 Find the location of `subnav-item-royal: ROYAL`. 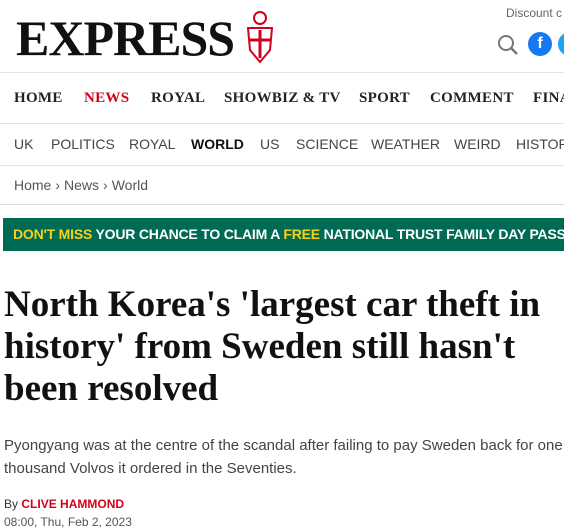

subnav-item-royal: ROYAL is located at coordinates (152, 144).